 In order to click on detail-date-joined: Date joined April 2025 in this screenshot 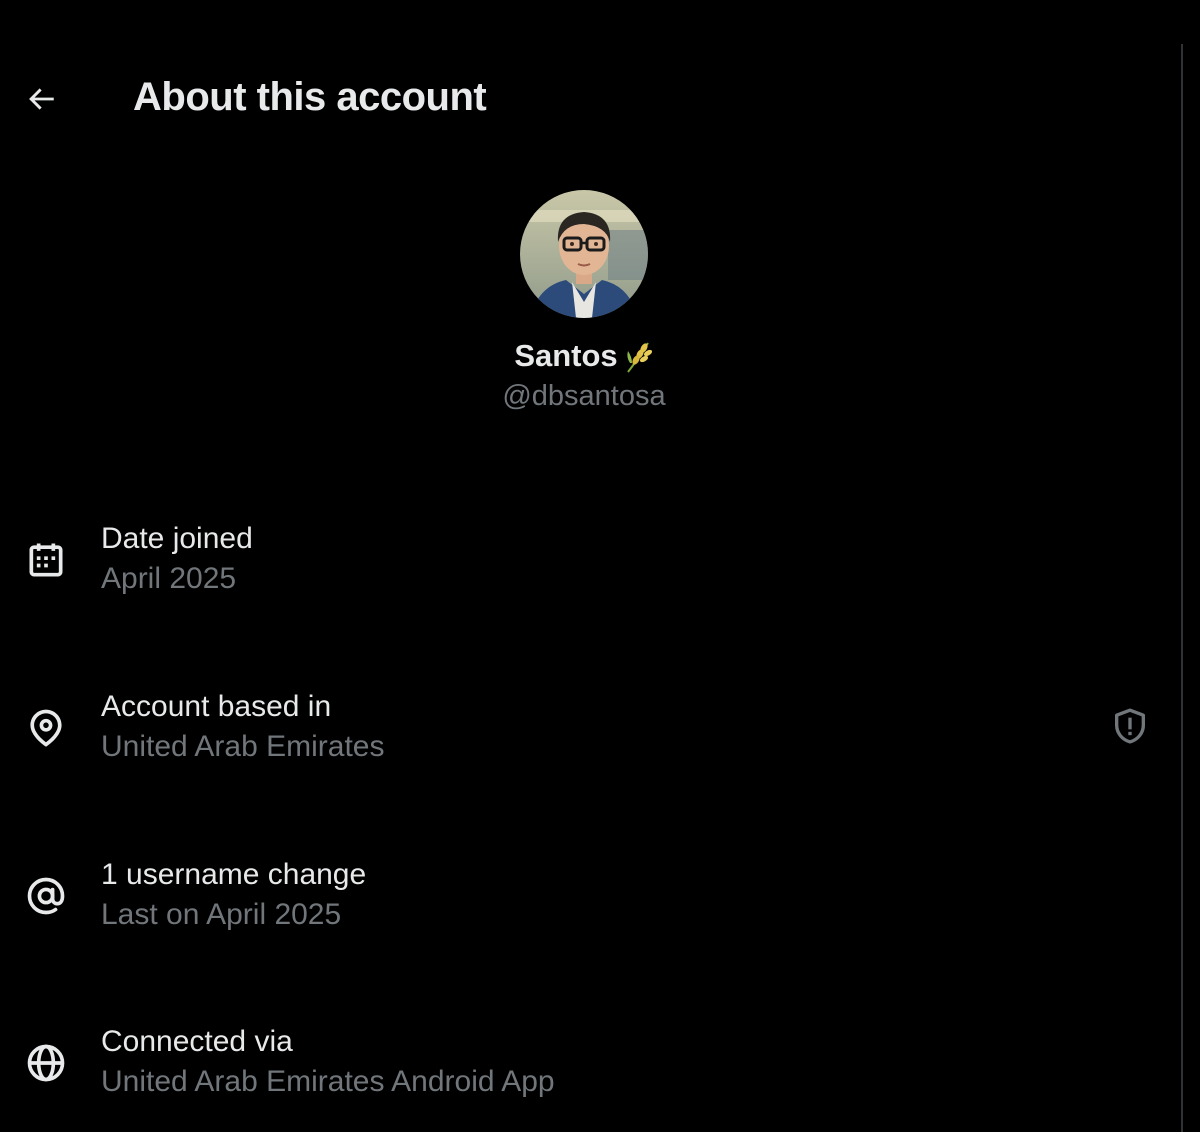, I will do `click(590, 562)`.